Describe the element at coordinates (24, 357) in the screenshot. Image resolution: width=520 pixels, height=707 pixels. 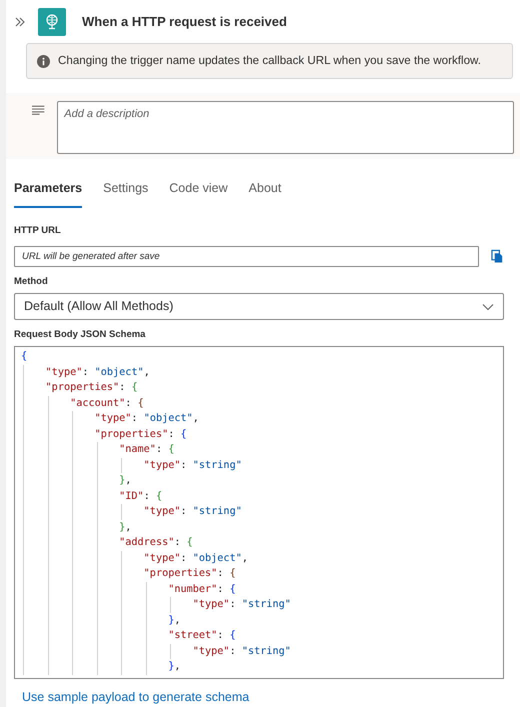
I see `code-line: {` at that location.